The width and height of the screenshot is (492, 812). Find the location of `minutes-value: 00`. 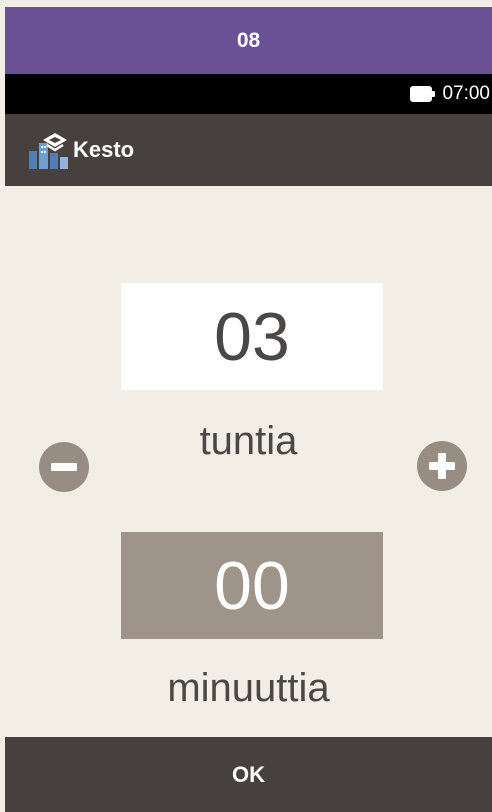

minutes-value: 00 is located at coordinates (252, 585).